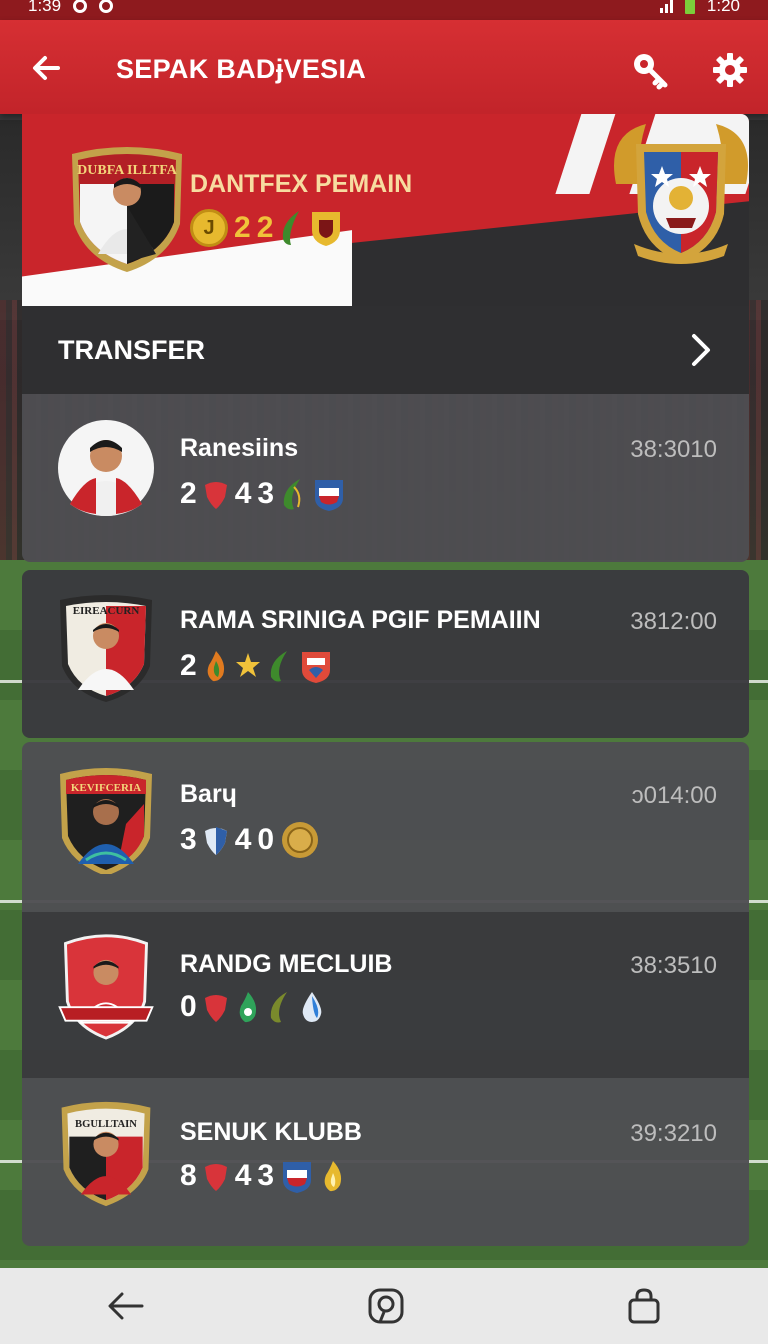 The image size is (768, 1344). What do you see at coordinates (208, 794) in the screenshot?
I see `player-name: Barɥ` at bounding box center [208, 794].